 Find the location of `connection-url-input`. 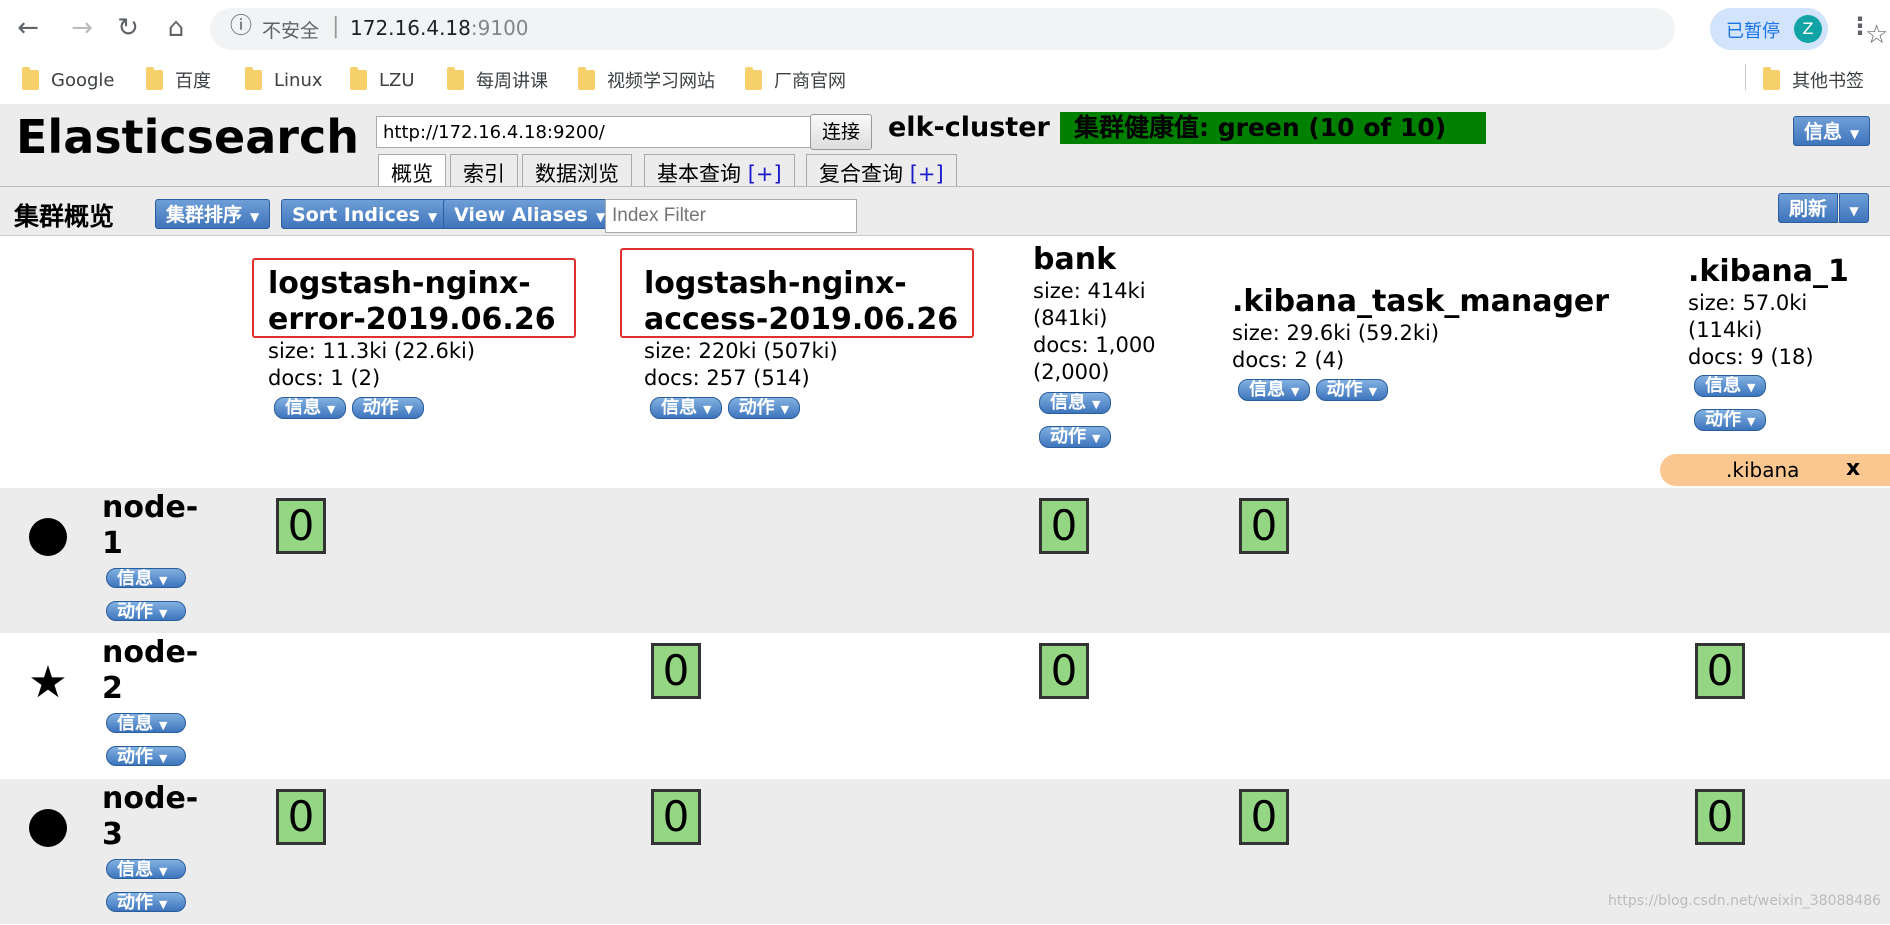

connection-url-input is located at coordinates (598, 132).